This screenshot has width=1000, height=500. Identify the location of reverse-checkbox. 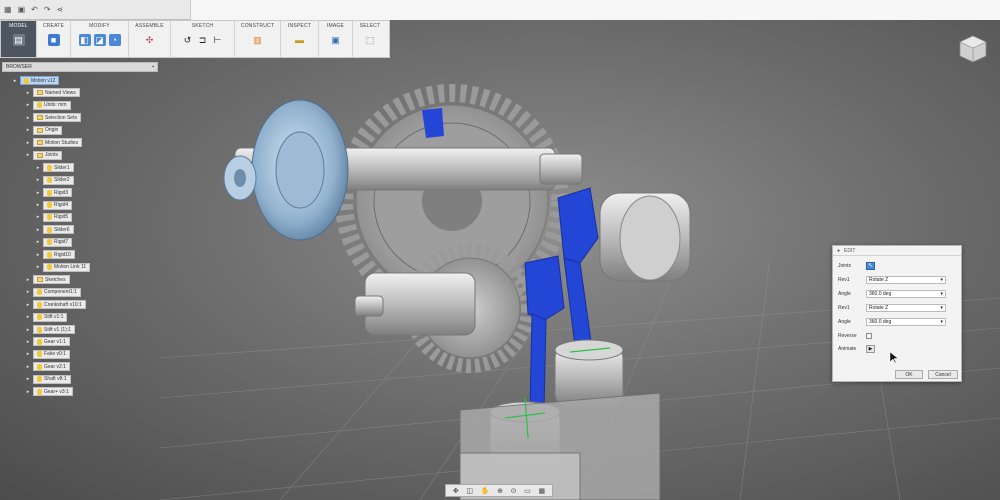
(869, 335).